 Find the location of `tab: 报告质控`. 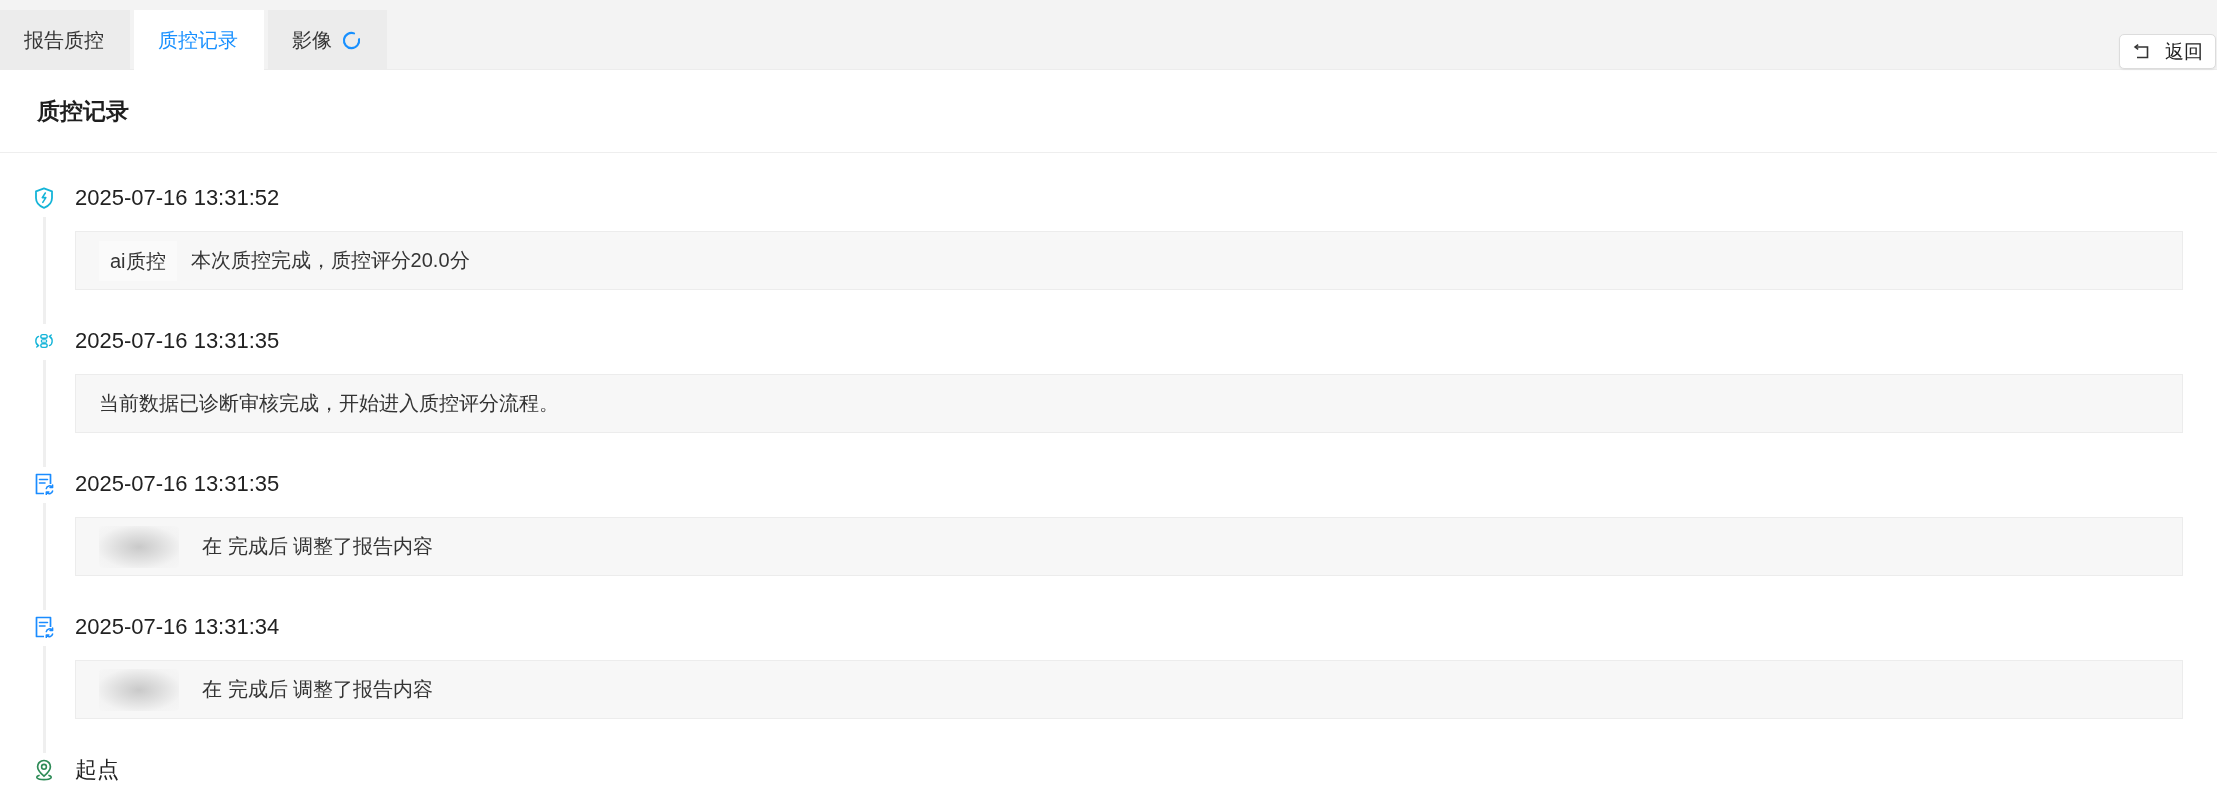

tab: 报告质控 is located at coordinates (65, 40).